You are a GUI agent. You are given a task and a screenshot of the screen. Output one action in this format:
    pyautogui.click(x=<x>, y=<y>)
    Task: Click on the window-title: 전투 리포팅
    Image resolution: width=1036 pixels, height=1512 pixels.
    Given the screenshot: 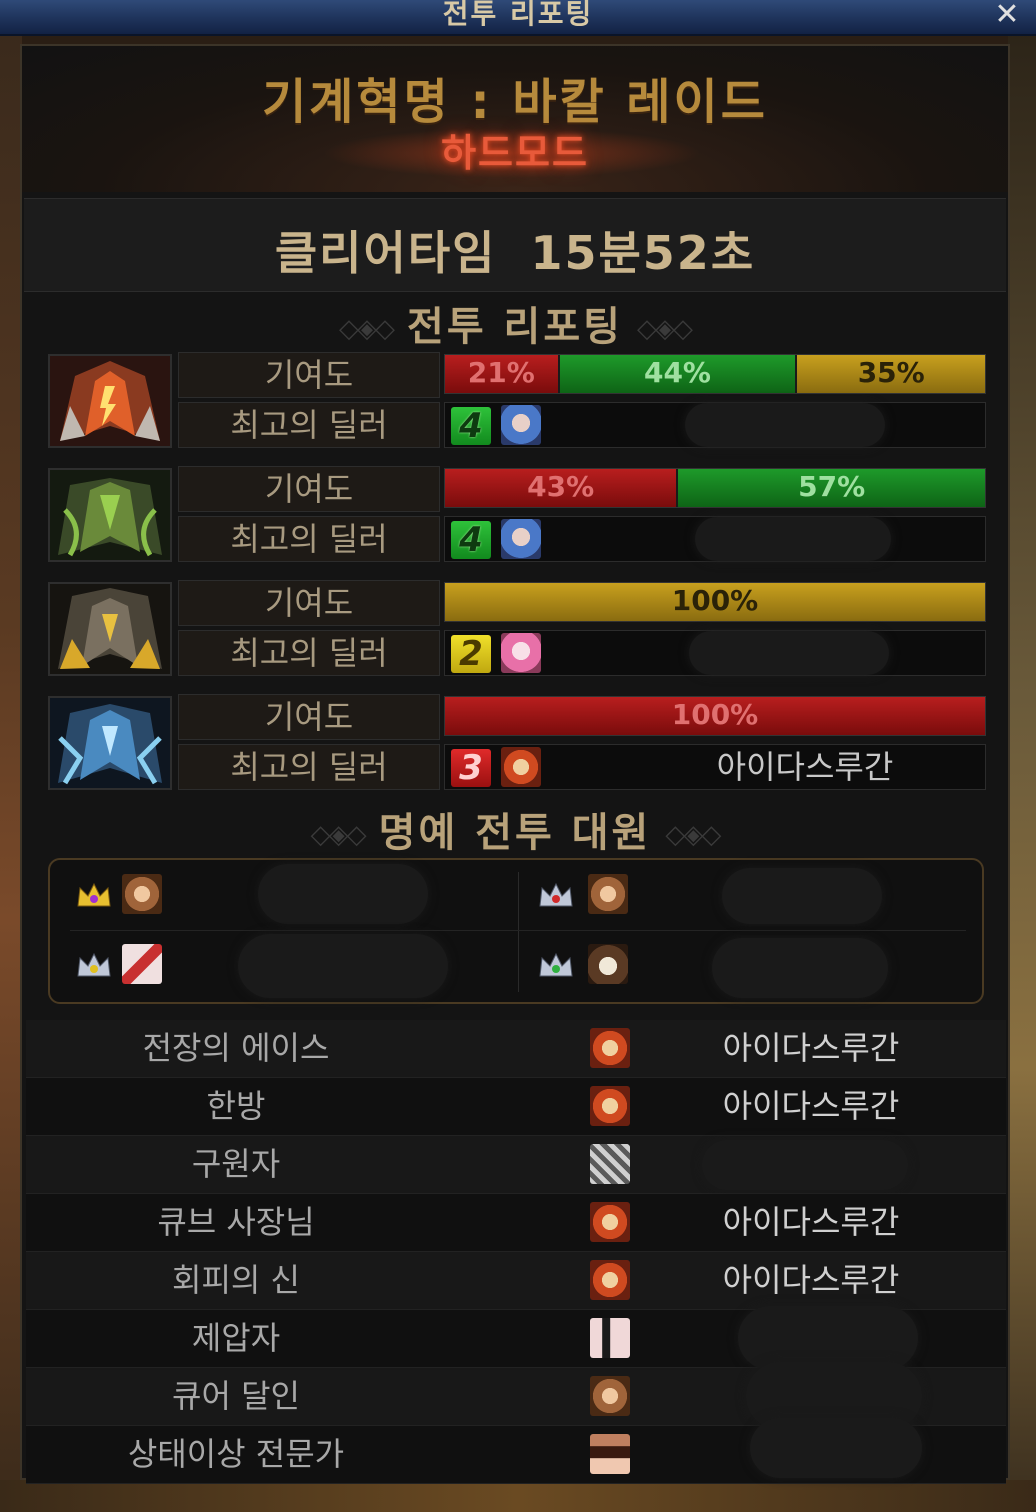 What is the action you would take?
    pyautogui.click(x=518, y=15)
    